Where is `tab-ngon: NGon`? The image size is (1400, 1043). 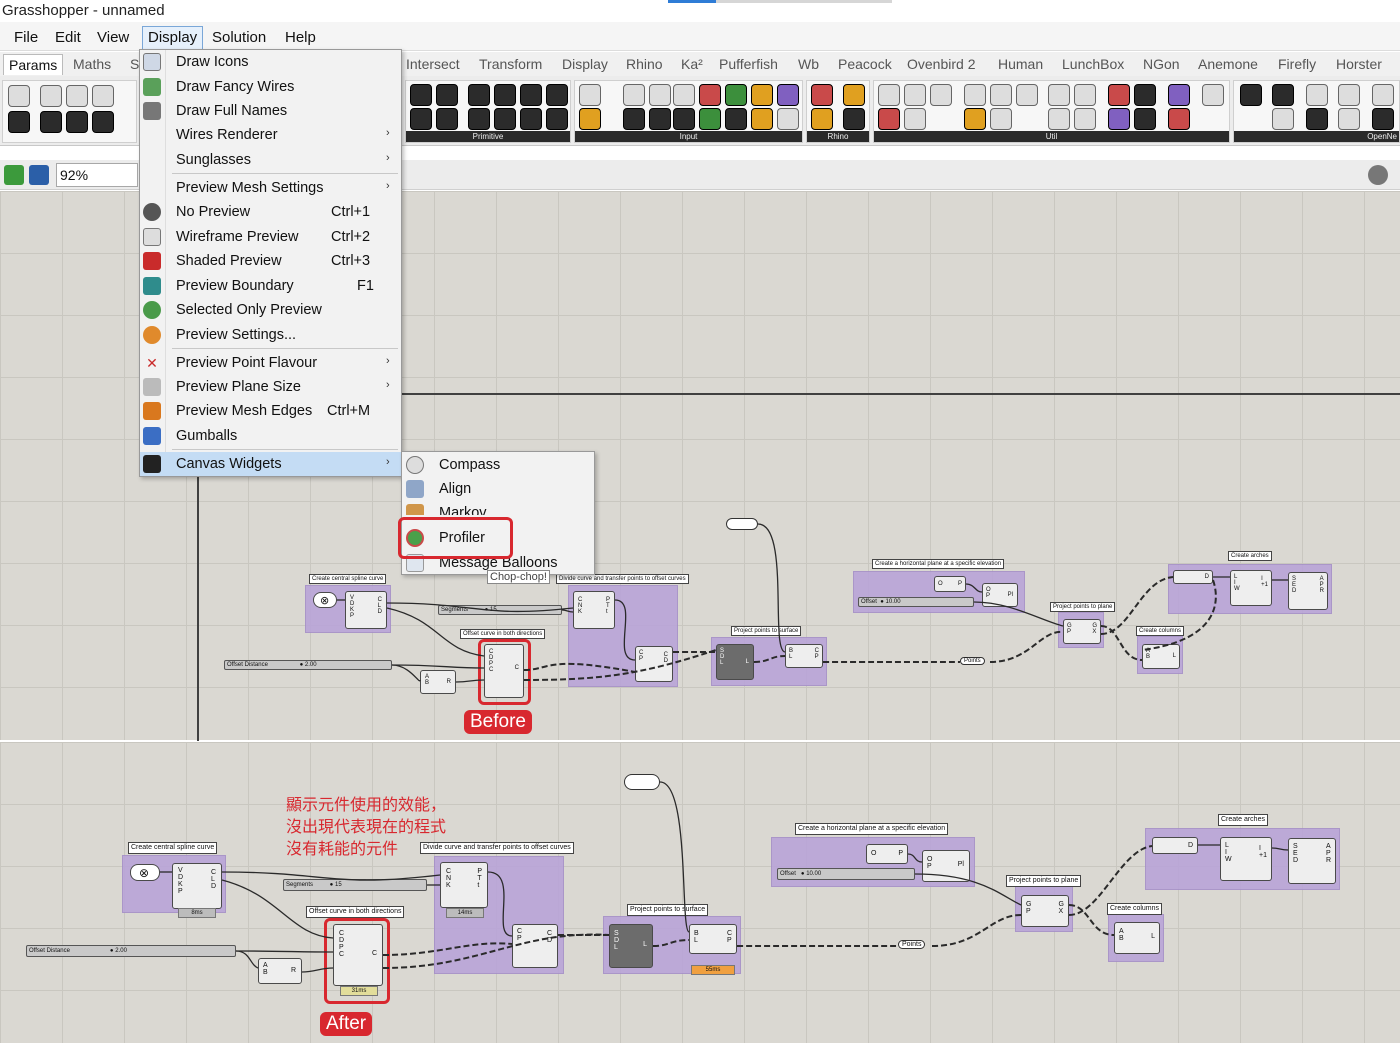
tab-ngon: NGon is located at coordinates (1161, 64).